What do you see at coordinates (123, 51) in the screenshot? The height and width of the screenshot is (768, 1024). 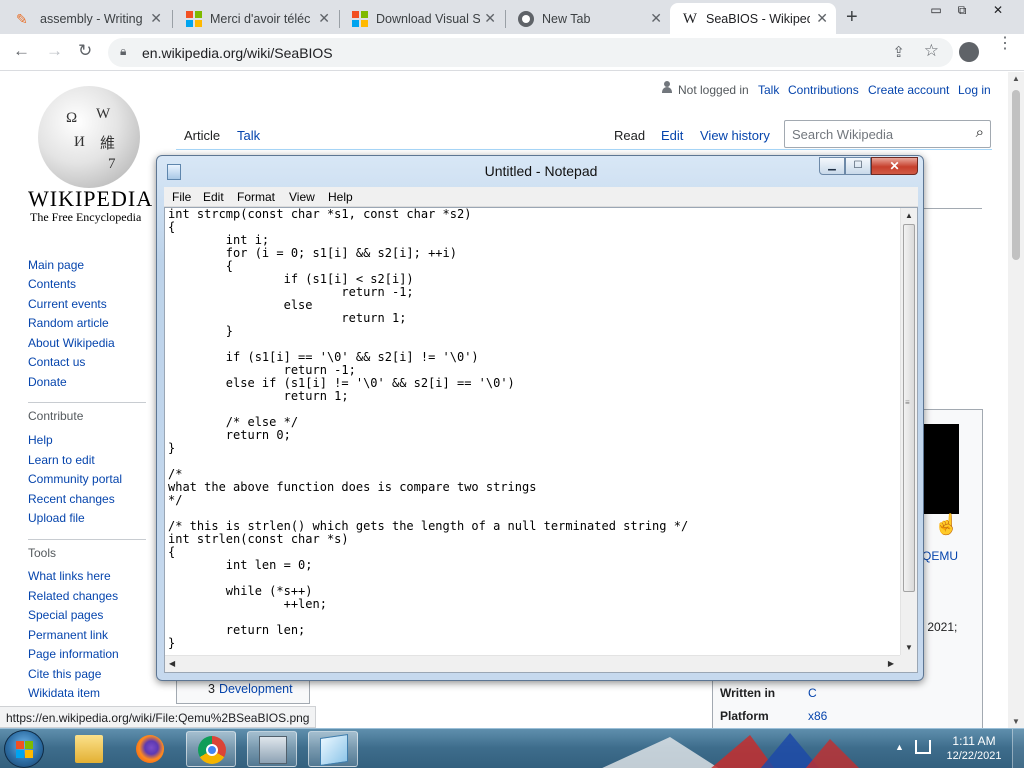 I see `lock-icon: 🔒︎` at bounding box center [123, 51].